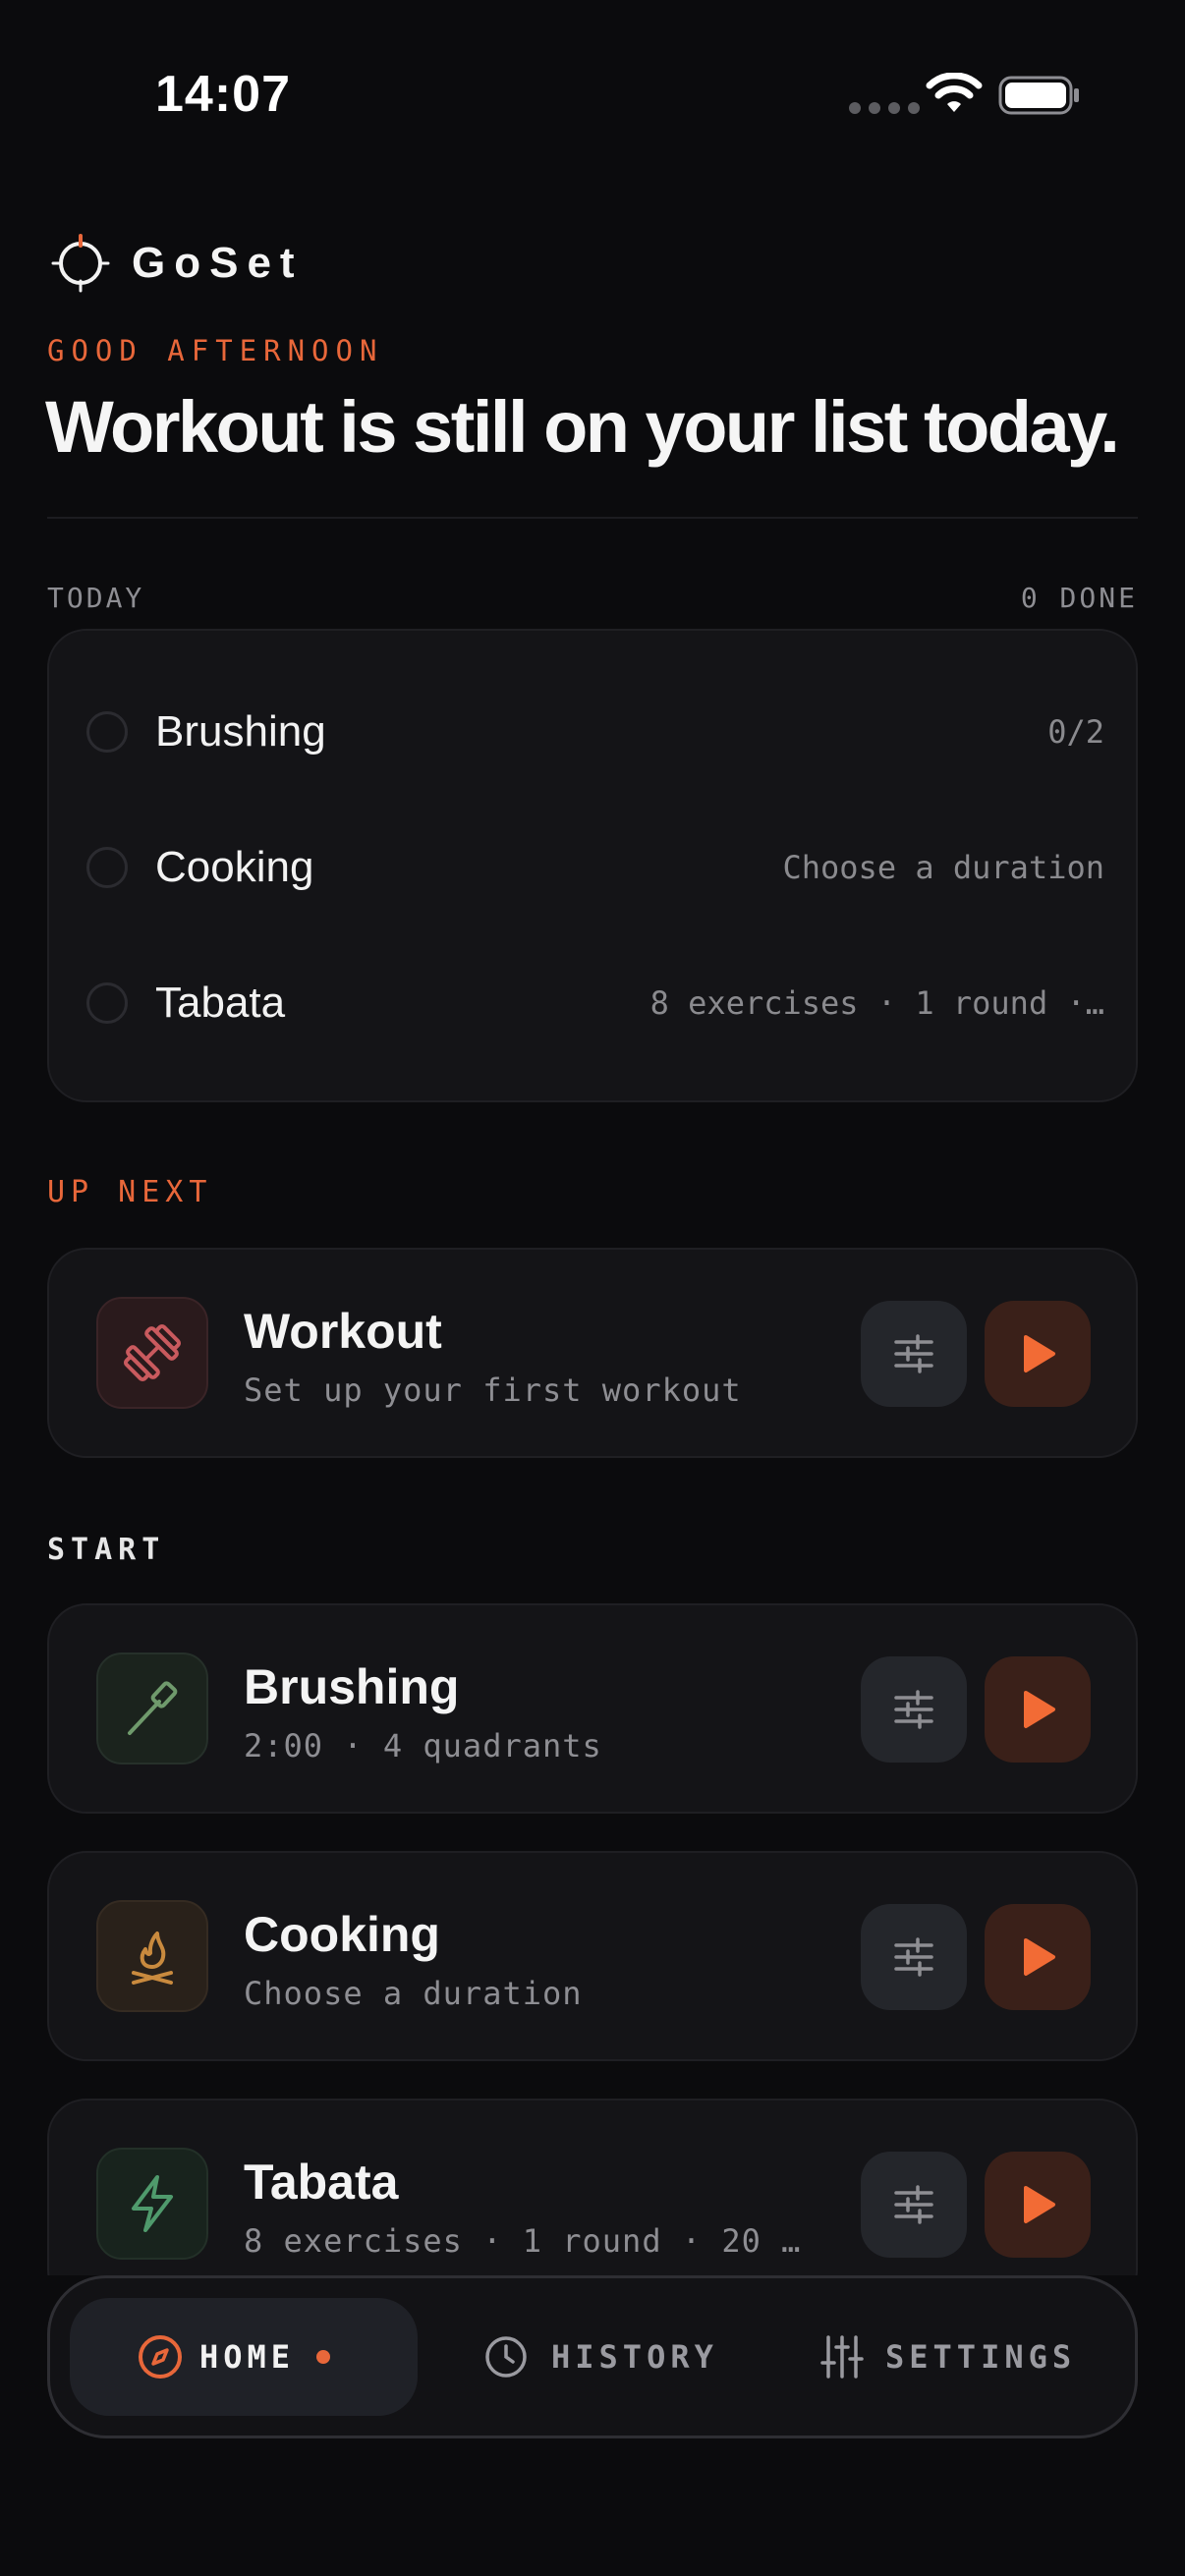 Image resolution: width=1185 pixels, height=2576 pixels. What do you see at coordinates (592, 1956) in the screenshot?
I see `cooking-card: Cooking Choose a duration` at bounding box center [592, 1956].